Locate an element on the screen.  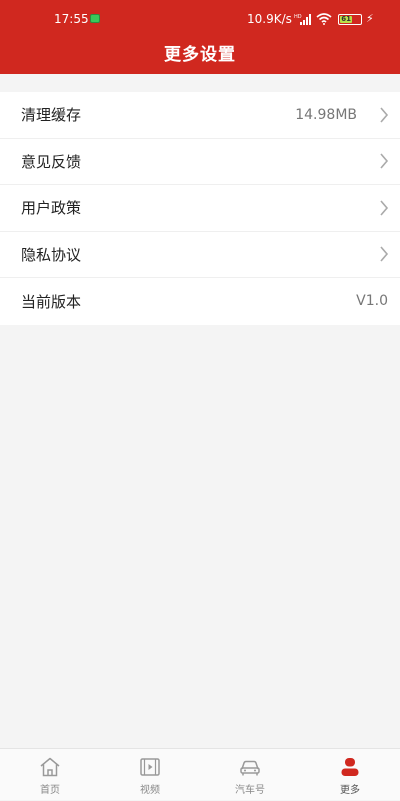
page-title: 更多设置 is located at coordinates (200, 55).